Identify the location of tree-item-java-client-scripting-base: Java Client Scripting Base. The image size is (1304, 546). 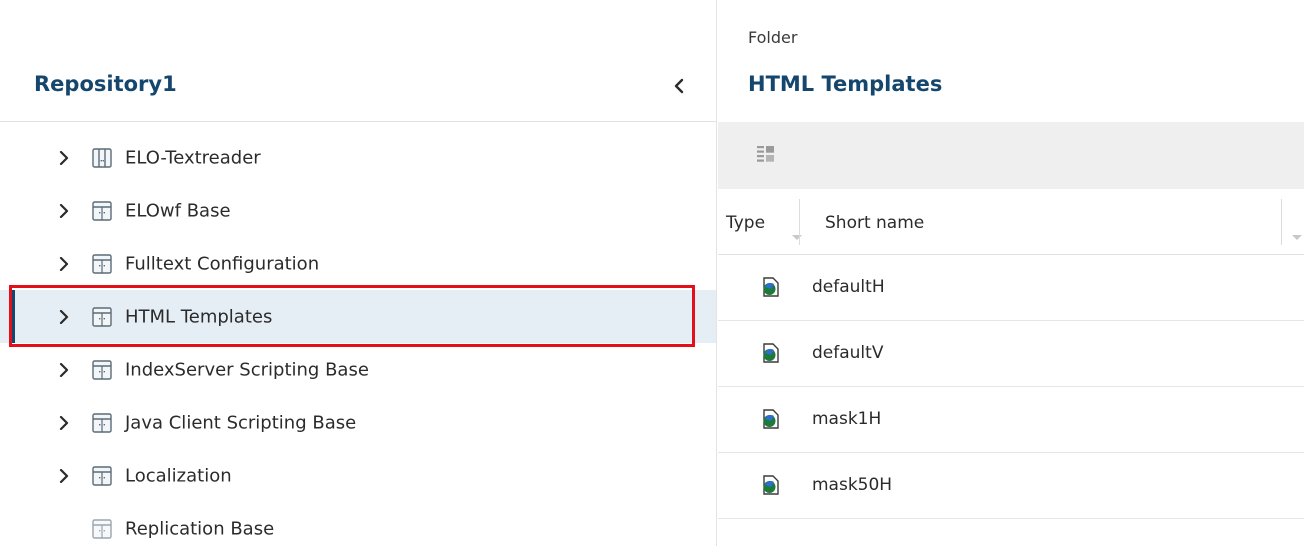
(358, 422).